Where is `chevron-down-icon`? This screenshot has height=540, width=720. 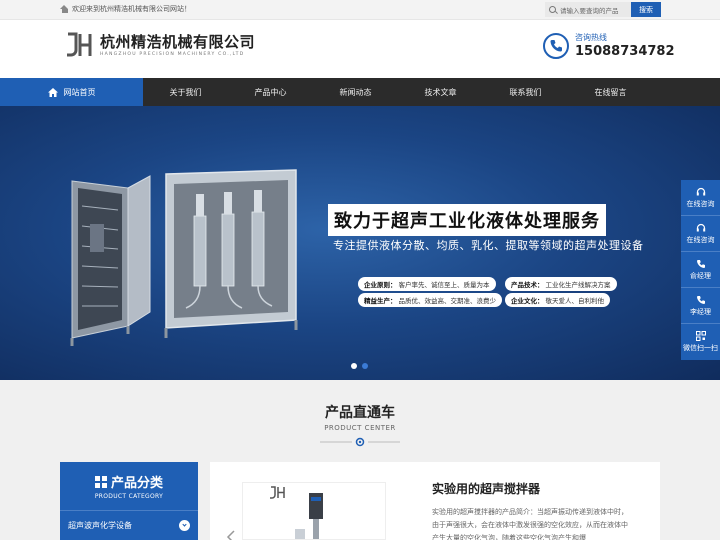 chevron-down-icon is located at coordinates (184, 525).